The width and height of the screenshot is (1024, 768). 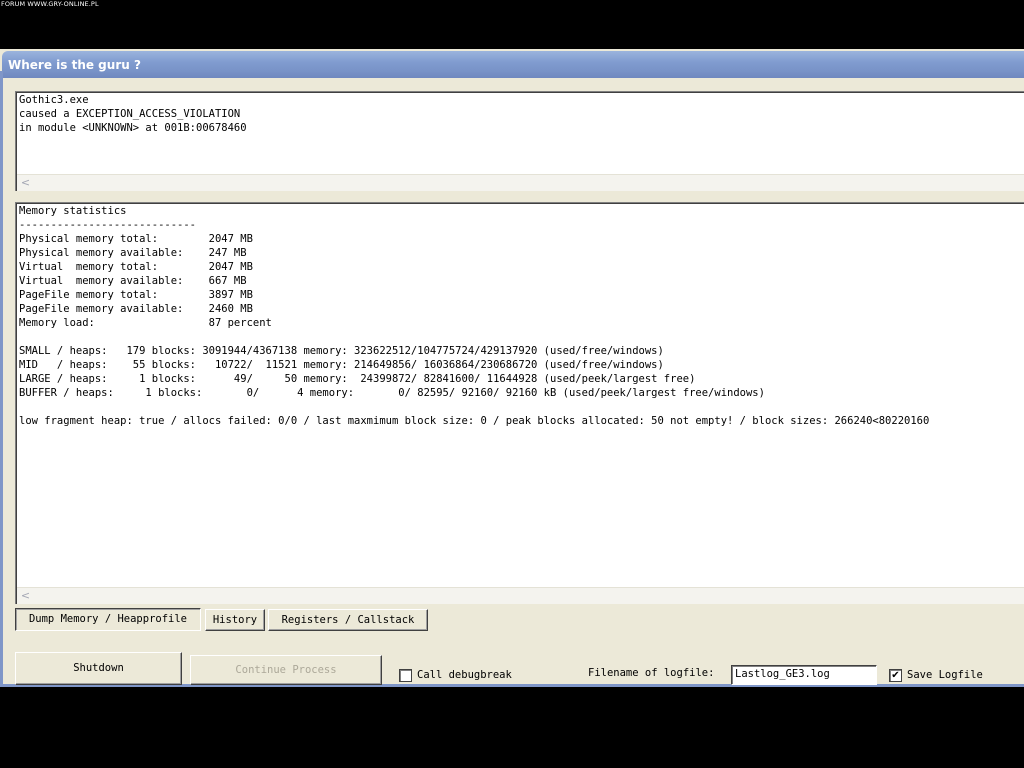 What do you see at coordinates (348, 620) in the screenshot?
I see `registers-callstack-button: Registers / Callstack` at bounding box center [348, 620].